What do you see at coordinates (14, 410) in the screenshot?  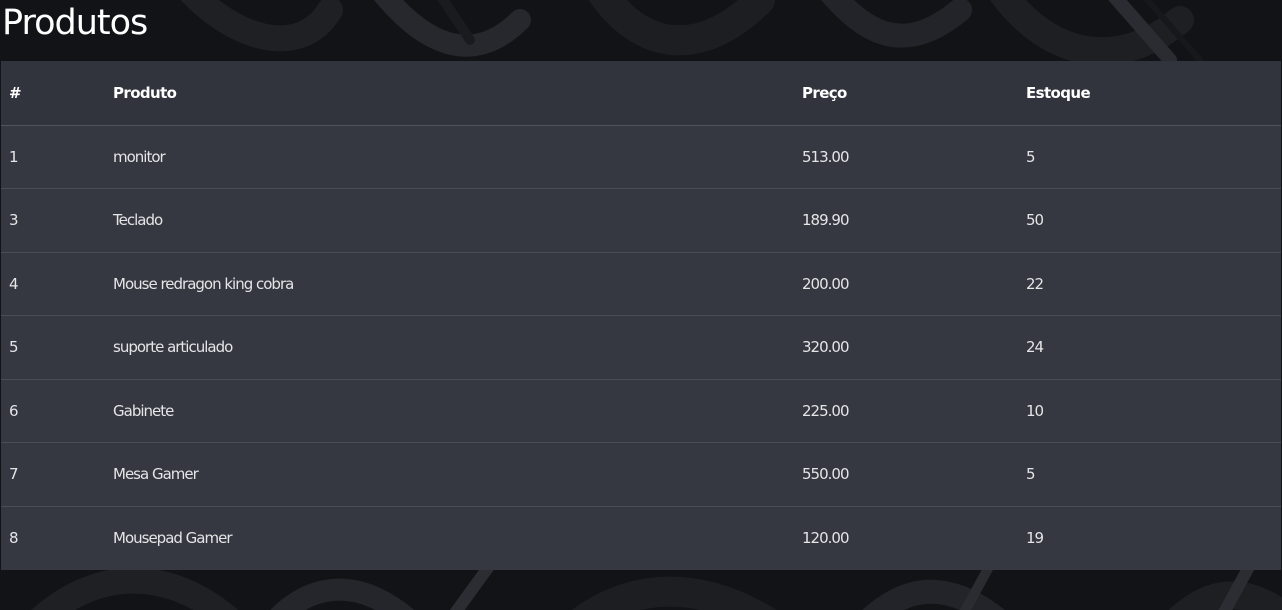 I see `cell-id: 6` at bounding box center [14, 410].